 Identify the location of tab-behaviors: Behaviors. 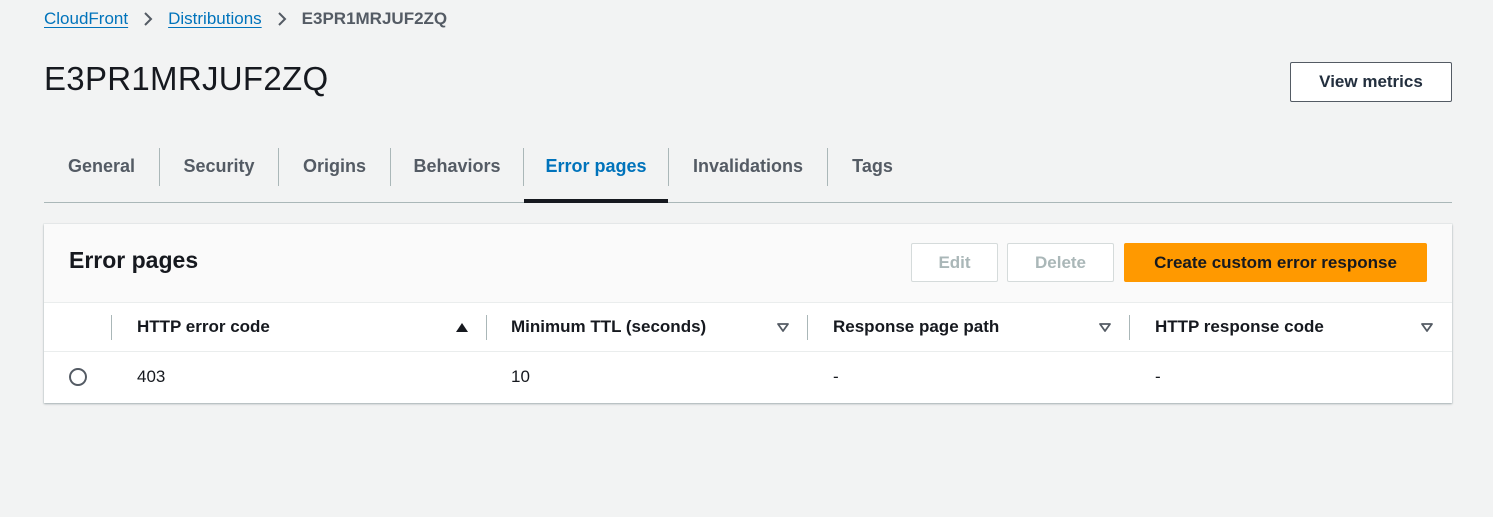
(457, 166).